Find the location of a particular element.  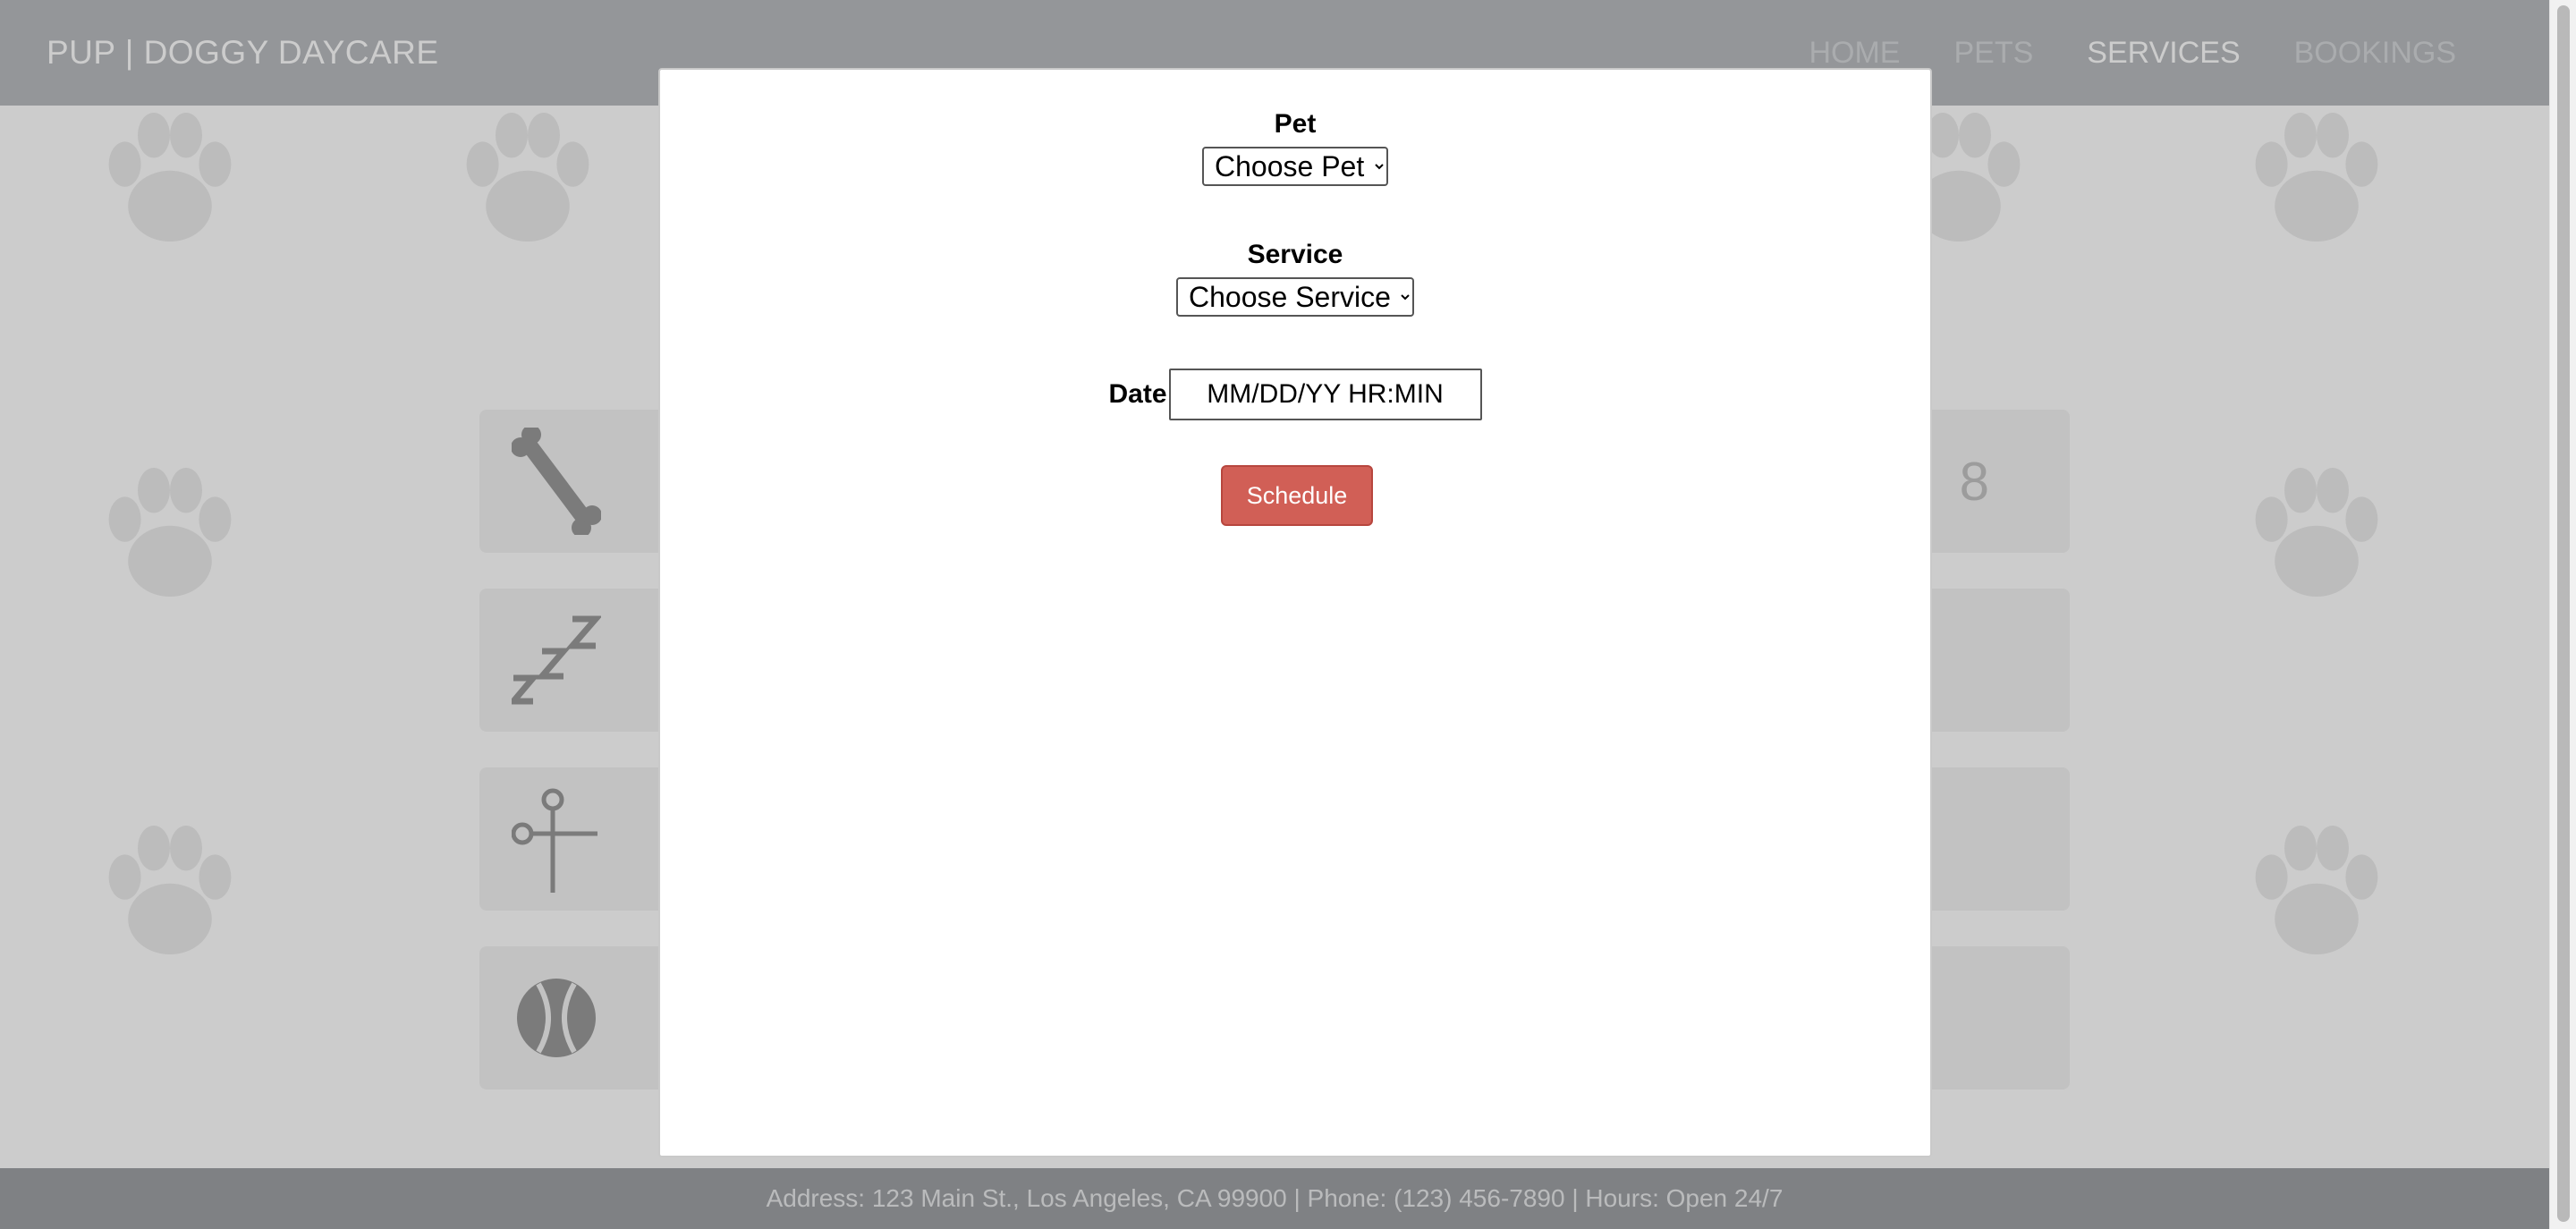

date-input is located at coordinates (1325, 394).